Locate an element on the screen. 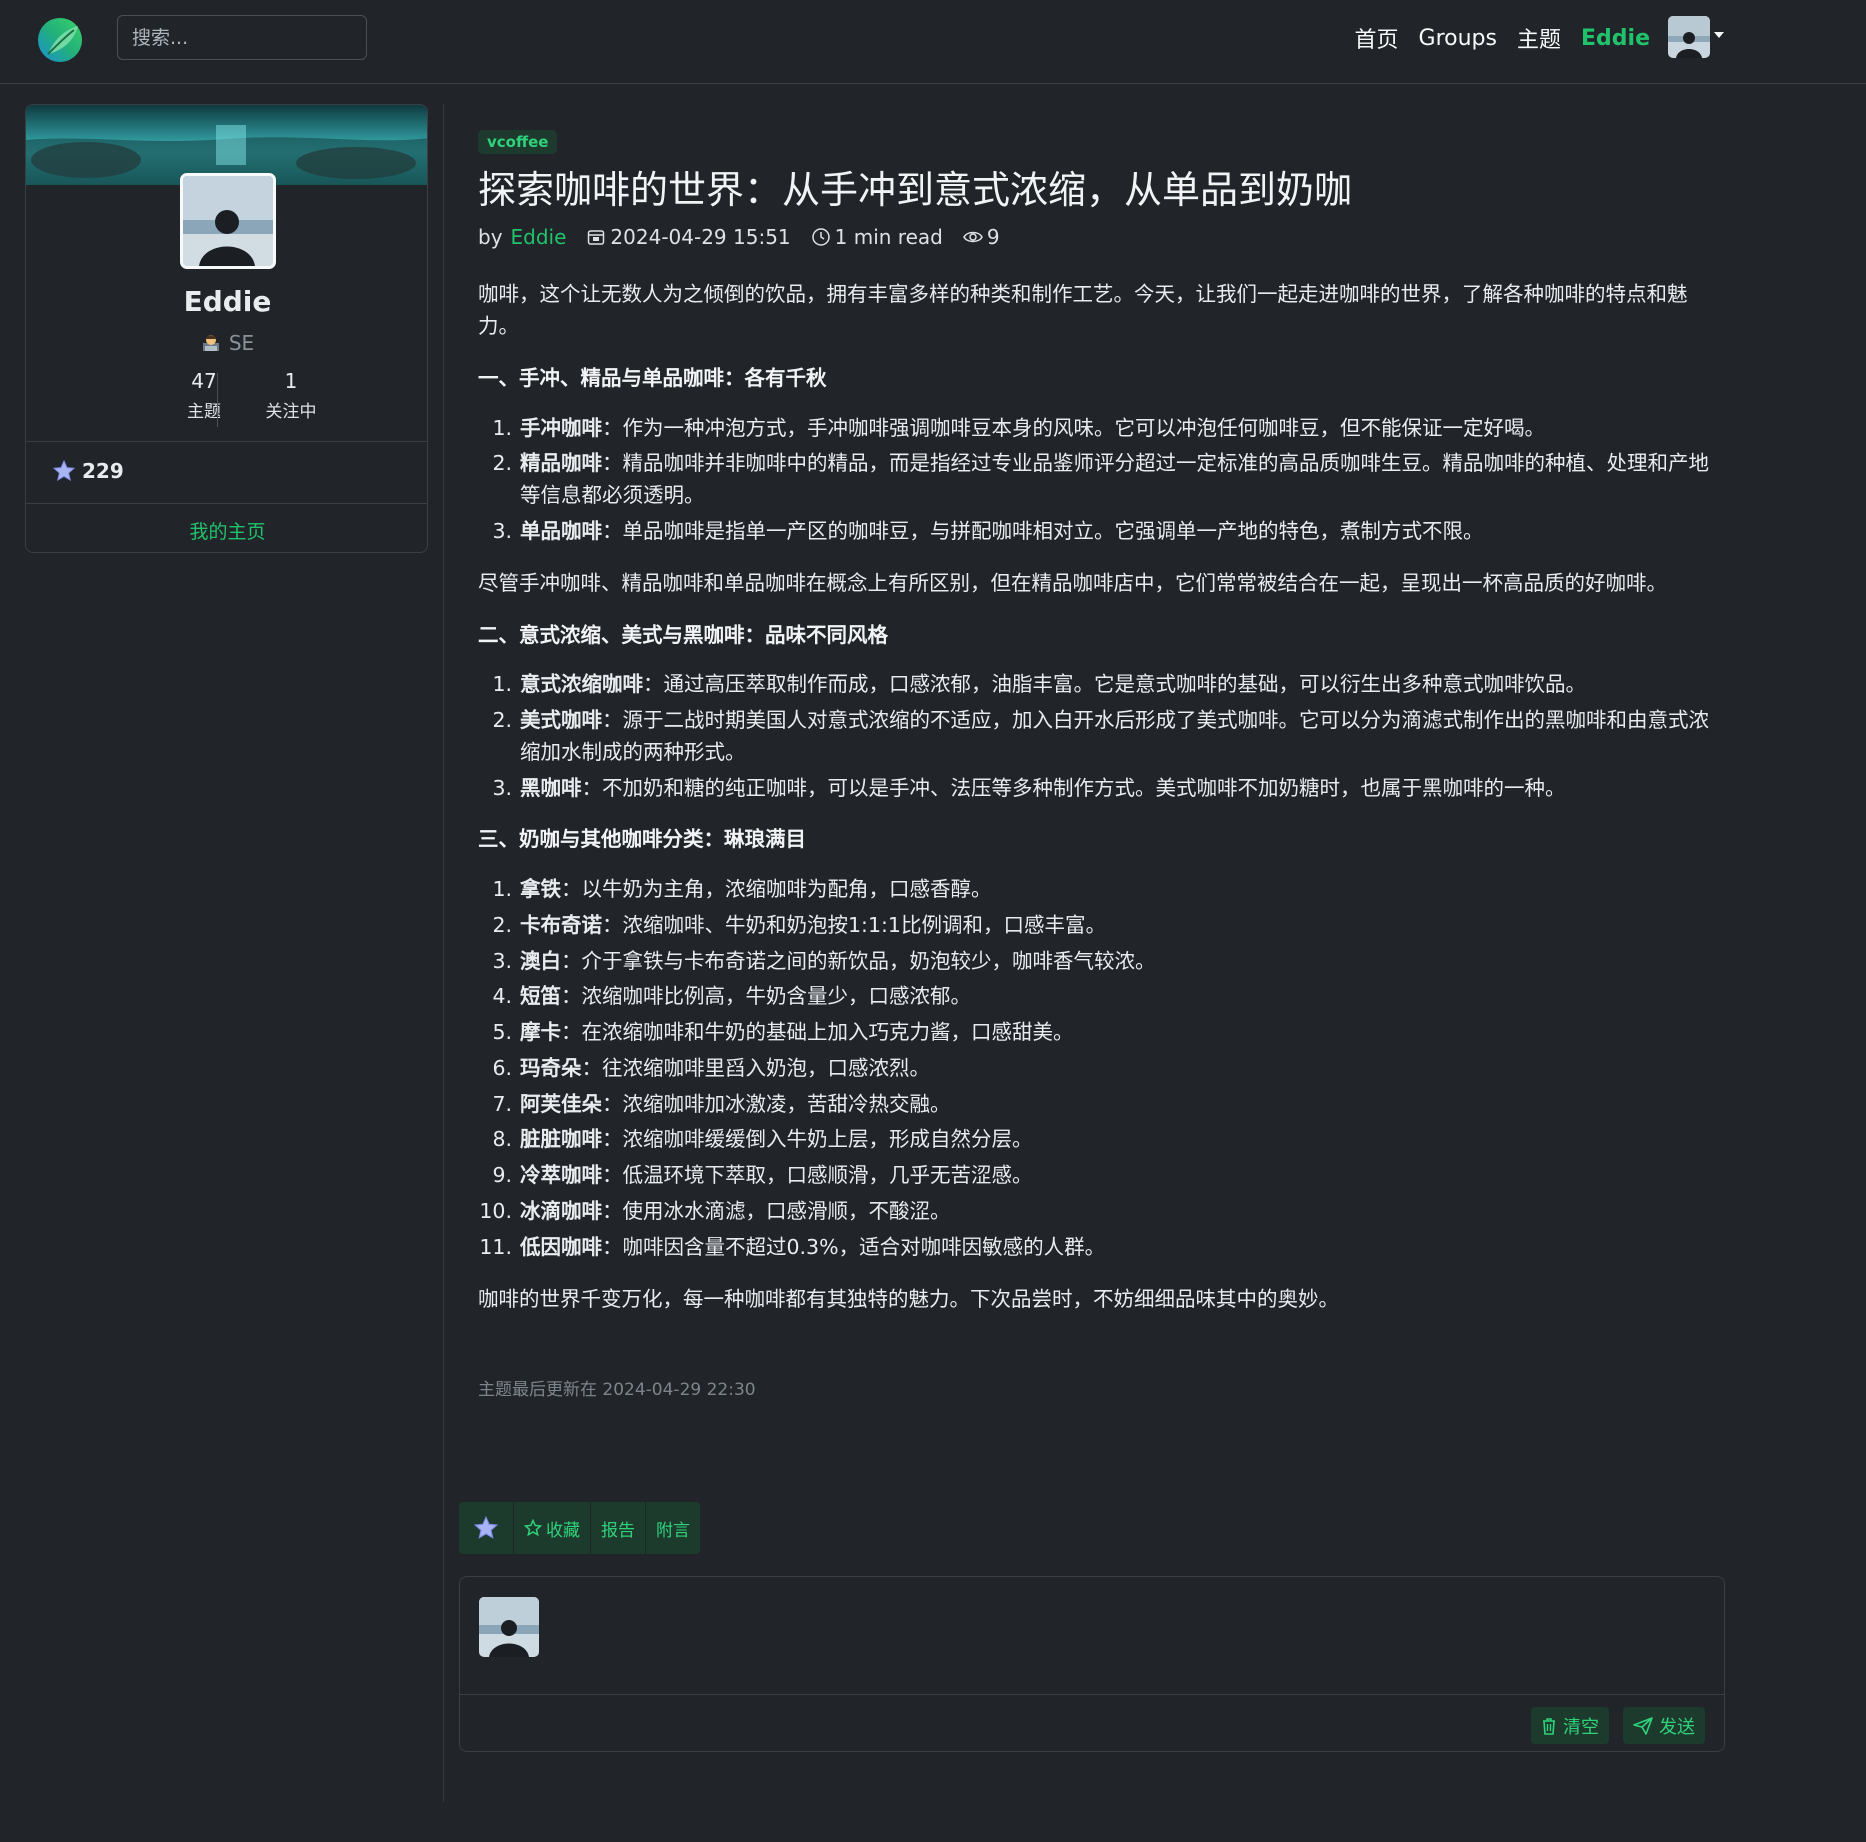 The height and width of the screenshot is (1842, 1866). list-item: 1. 拿铁：以牛奶为主角，浓缩咖啡为配角，口感香醇。 is located at coordinates (1103, 890).